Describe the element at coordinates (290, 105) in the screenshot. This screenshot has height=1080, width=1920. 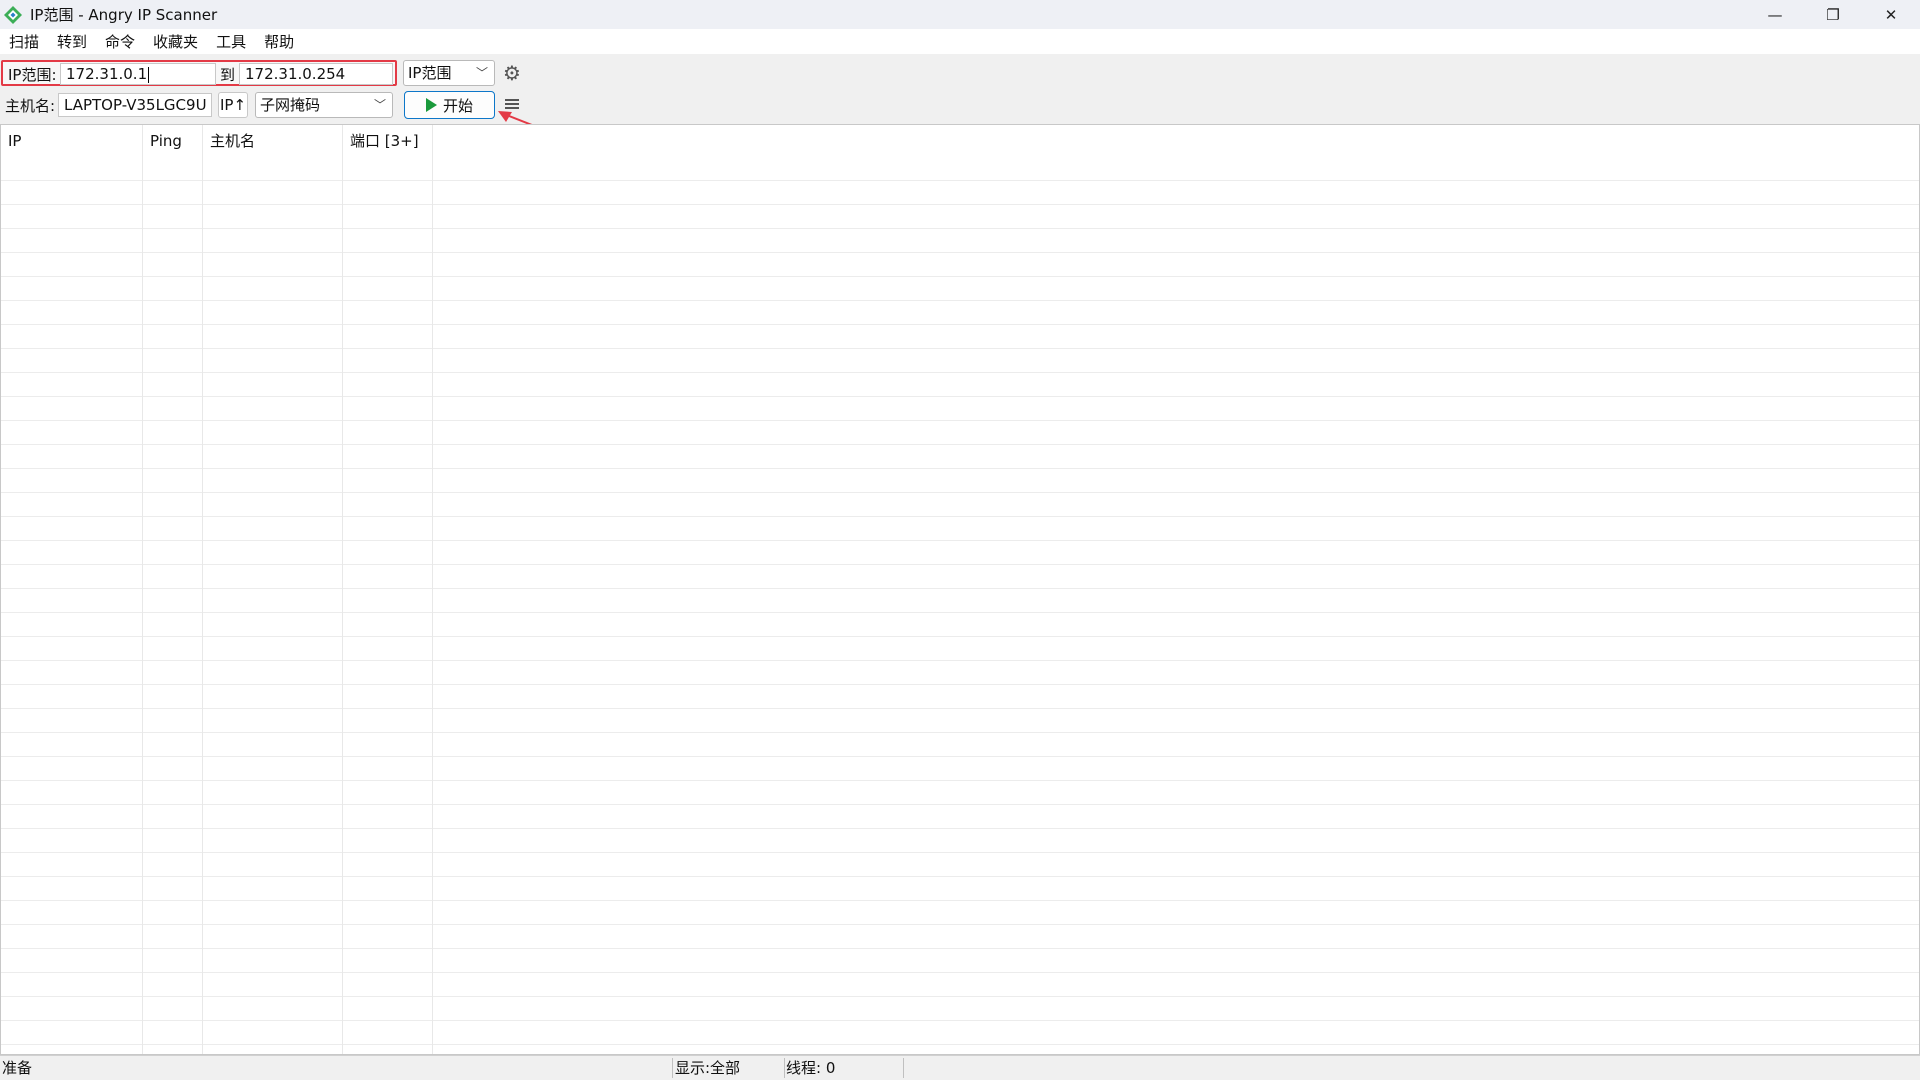
I see `netmask-select-value: 子网掩码` at that location.